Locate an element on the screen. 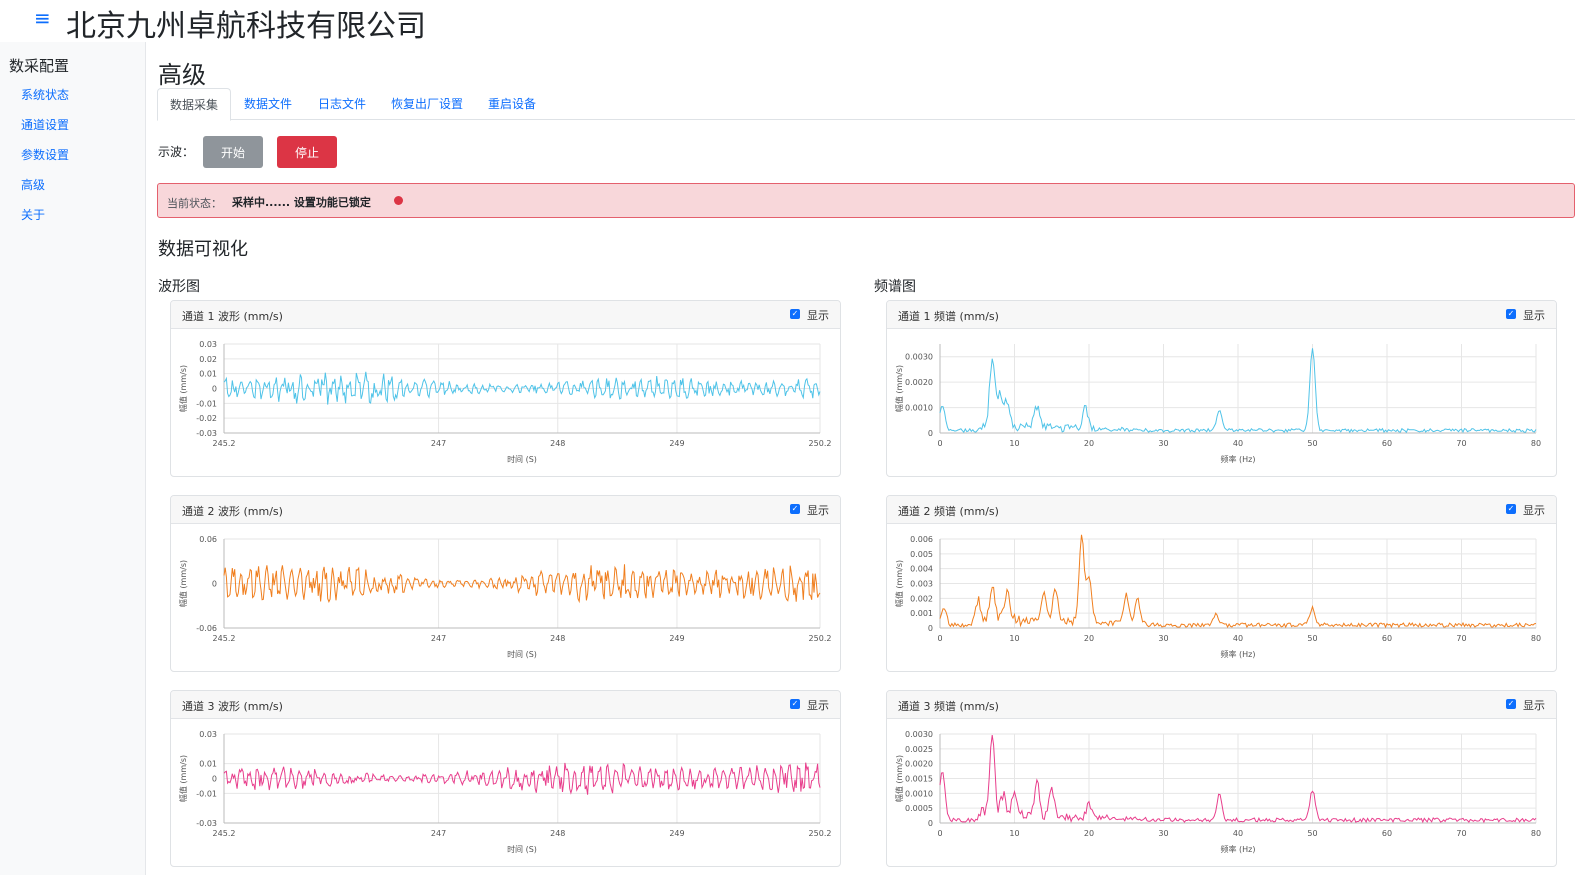 The image size is (1575, 875). card-header: 通道 1 频谱 (mm/s) ✓ 显示 is located at coordinates (1221, 315).